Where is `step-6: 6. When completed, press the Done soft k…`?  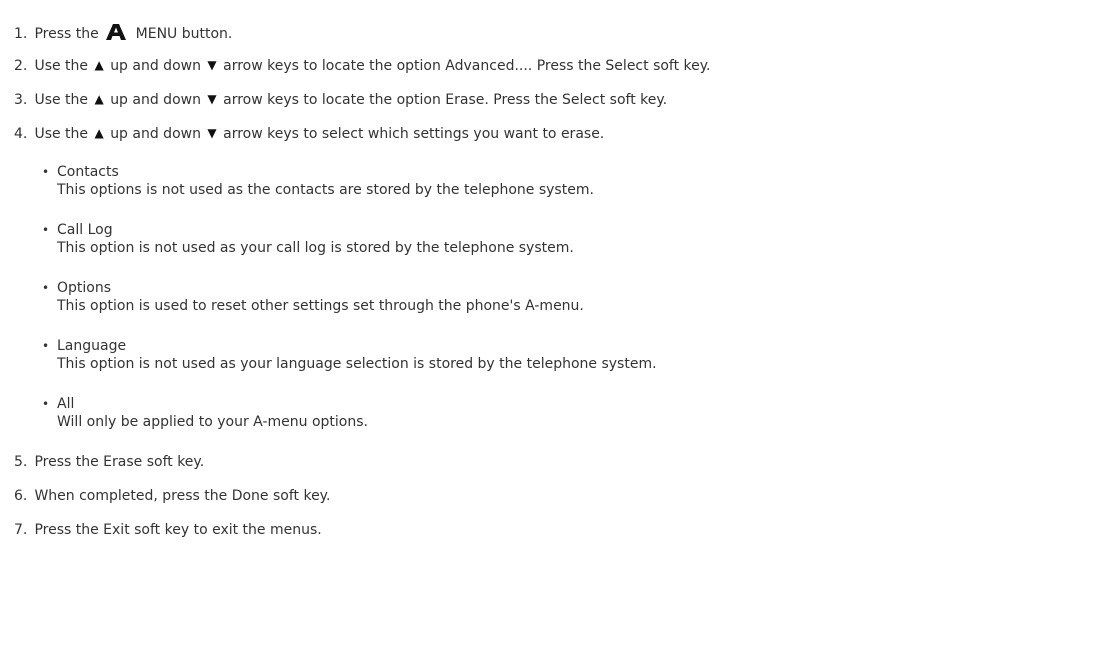 step-6: 6. When completed, press the Done soft k… is located at coordinates (172, 496).